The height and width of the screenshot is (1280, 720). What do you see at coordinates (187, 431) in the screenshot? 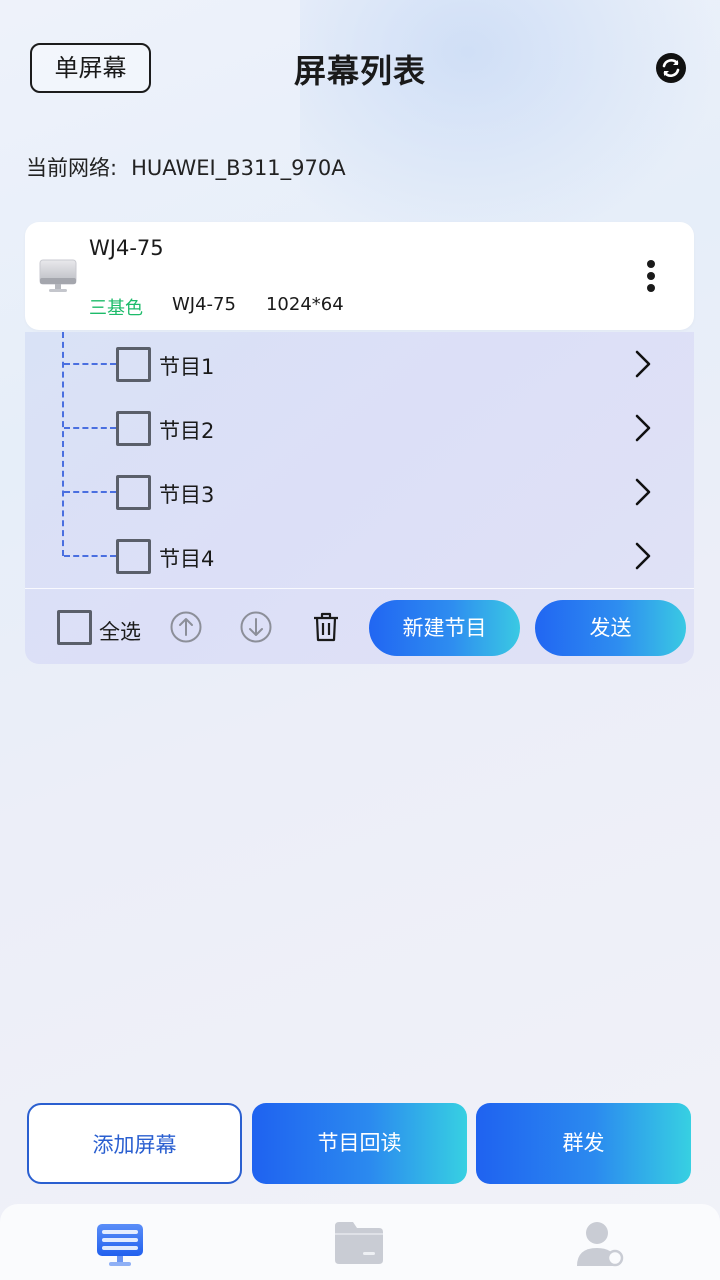
I see `program-name: 节目2` at bounding box center [187, 431].